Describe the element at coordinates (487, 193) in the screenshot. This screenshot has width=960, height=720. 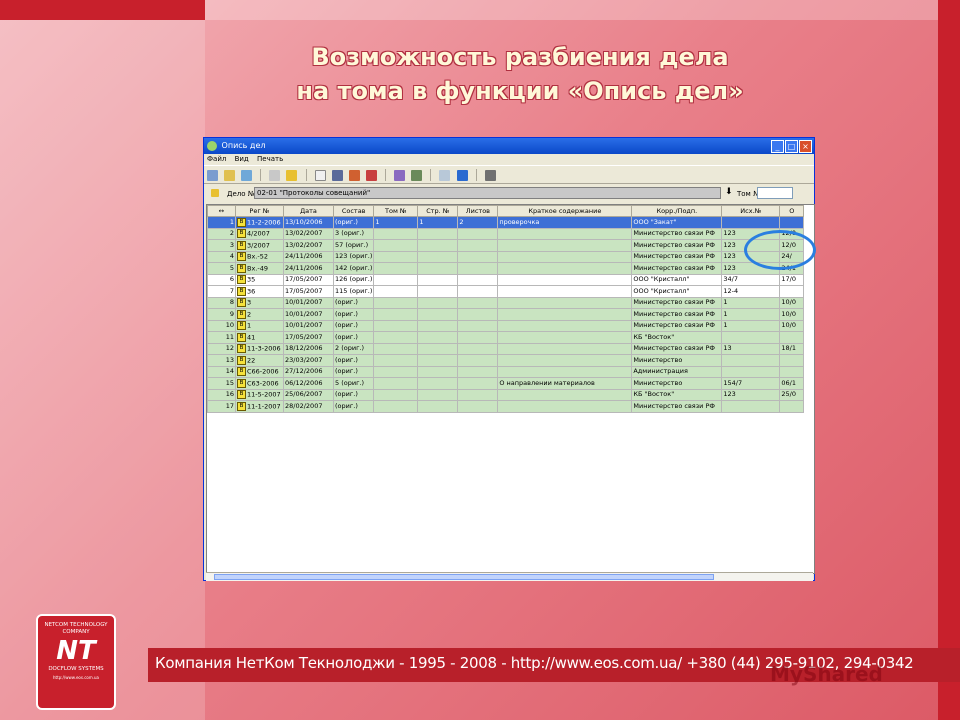
I see `delo-field: 02-01 "Протоколы совещаний"` at that location.